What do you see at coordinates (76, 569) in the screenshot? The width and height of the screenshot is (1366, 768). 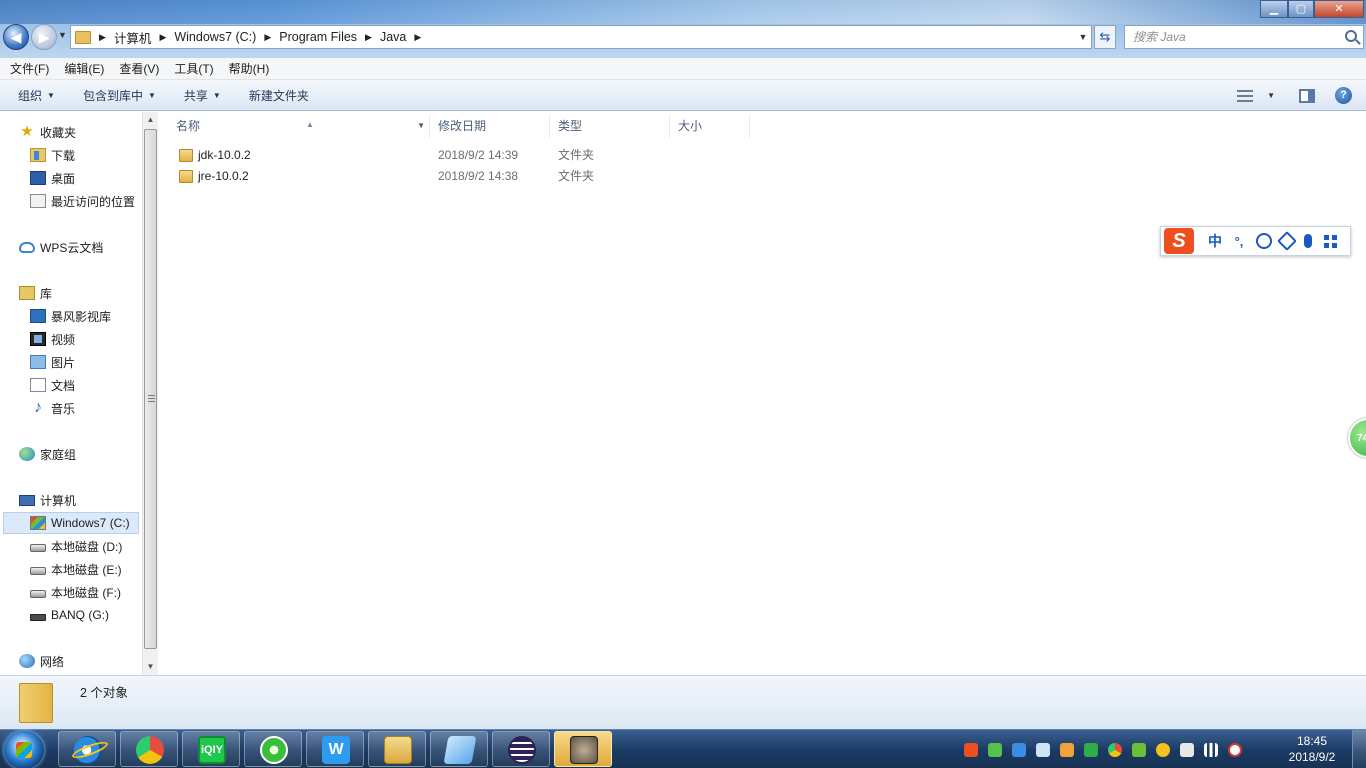 I see `nav-drive-e: 本地磁盘 (E:)` at bounding box center [76, 569].